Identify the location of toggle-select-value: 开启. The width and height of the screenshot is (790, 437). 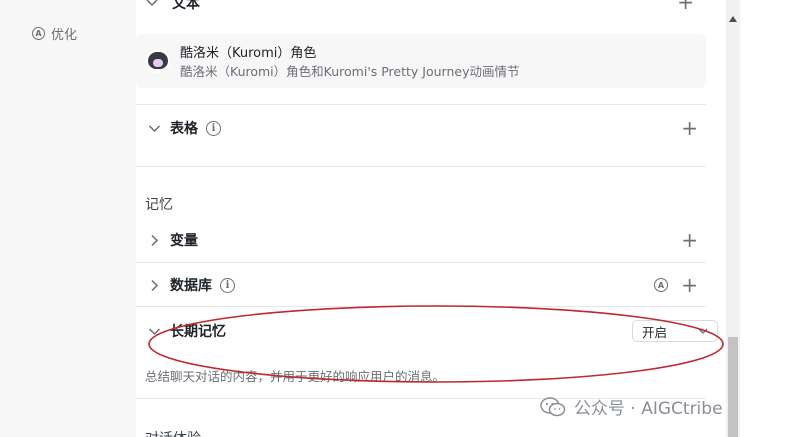
(655, 332).